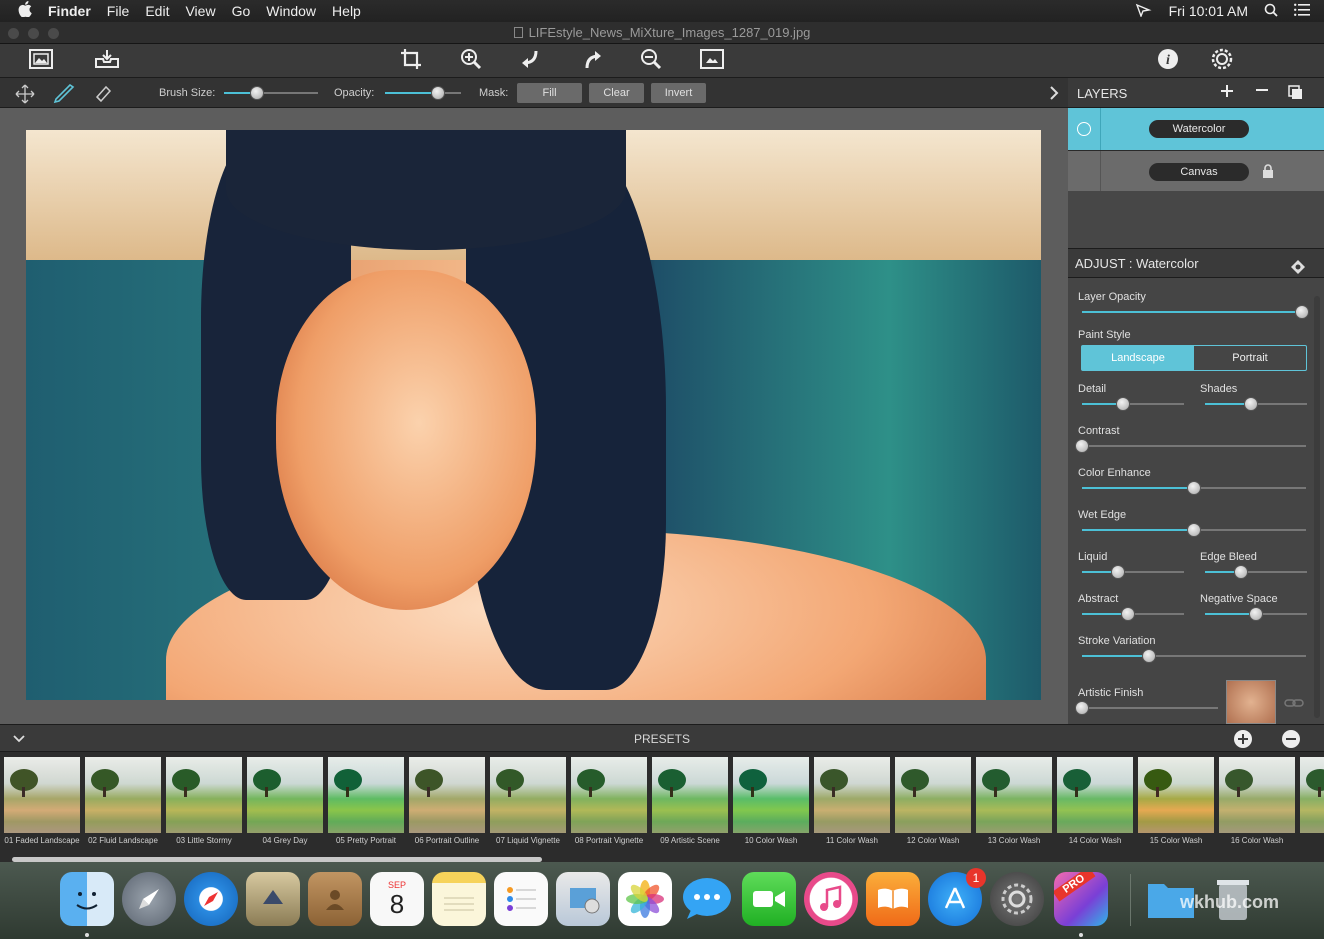 This screenshot has height=939, width=1324. What do you see at coordinates (1081, 899) in the screenshot?
I see `watercolor-pro-dock-icon: PRO` at bounding box center [1081, 899].